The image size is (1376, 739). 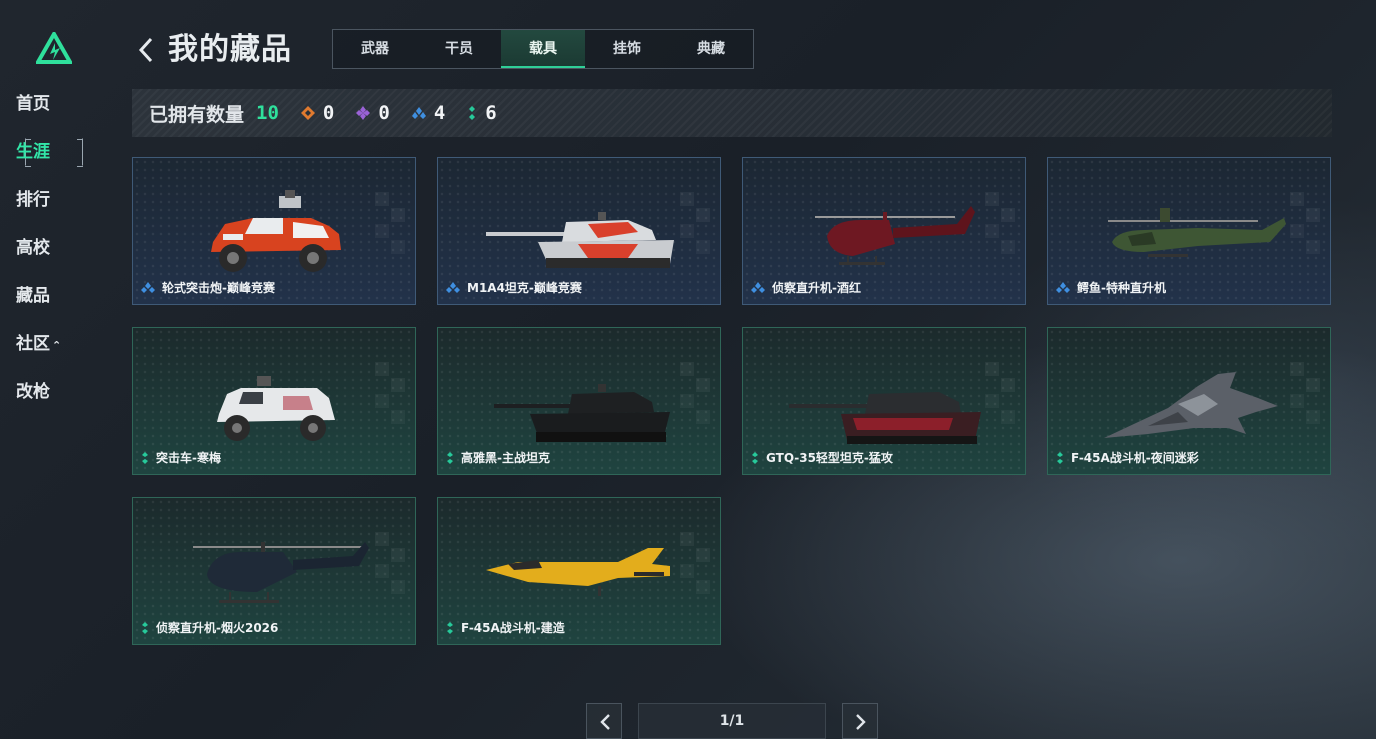 What do you see at coordinates (513, 628) in the screenshot?
I see `item-name: F-45A战斗机-建造` at bounding box center [513, 628].